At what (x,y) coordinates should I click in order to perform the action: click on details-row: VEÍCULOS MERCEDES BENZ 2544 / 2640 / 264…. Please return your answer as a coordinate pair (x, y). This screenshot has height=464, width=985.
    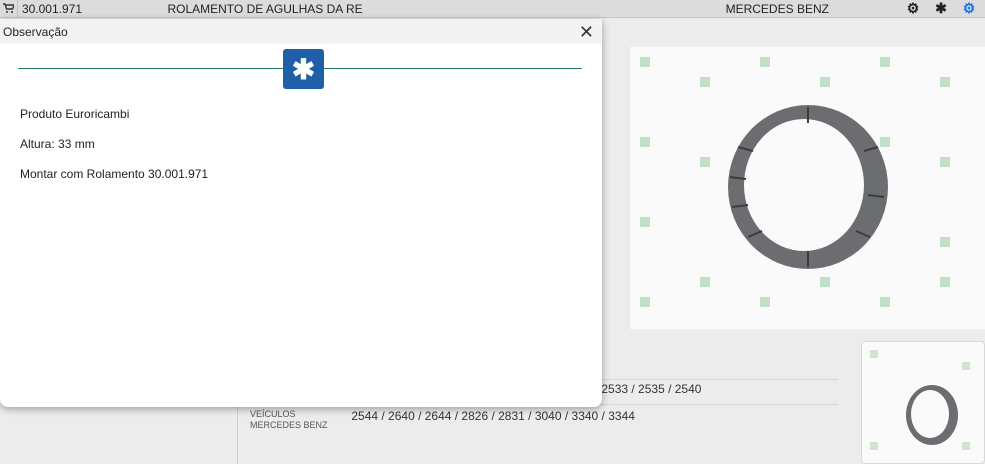
    Looking at the image, I should click on (538, 417).